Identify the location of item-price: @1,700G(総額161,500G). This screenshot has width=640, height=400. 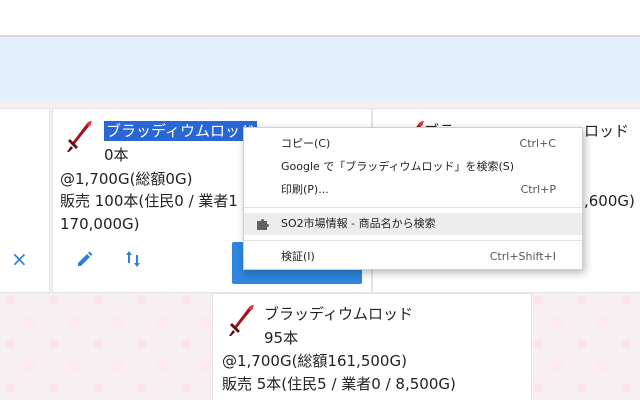
(314, 361).